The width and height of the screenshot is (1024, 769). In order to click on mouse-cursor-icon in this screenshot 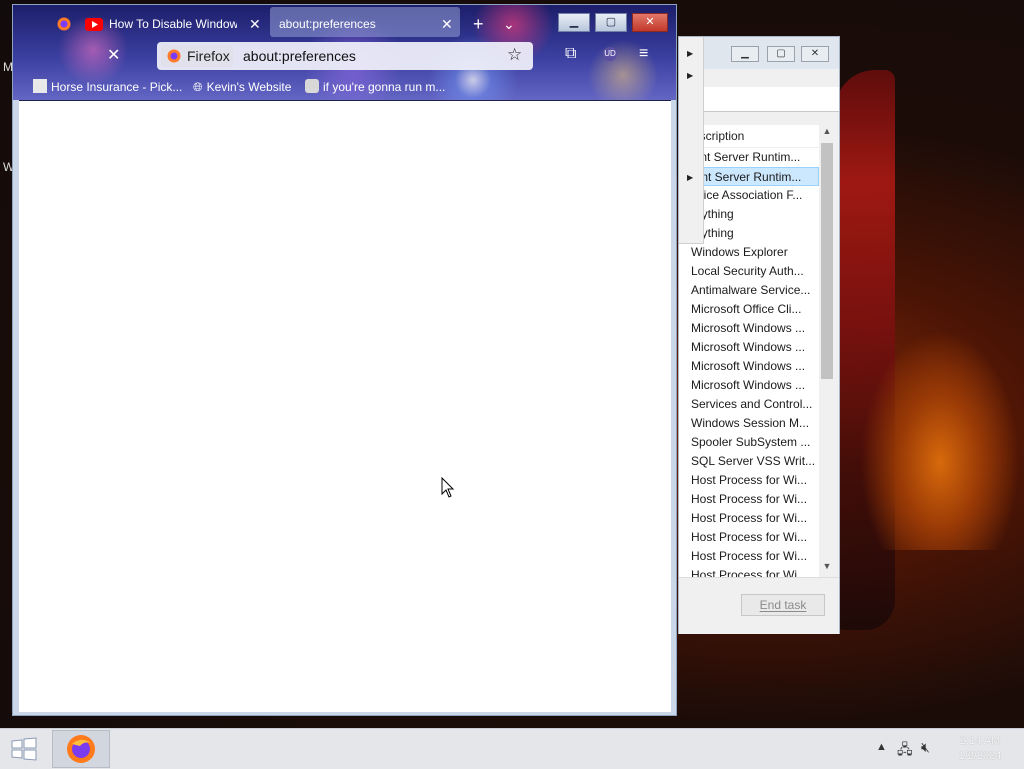, I will do `click(448, 487)`.